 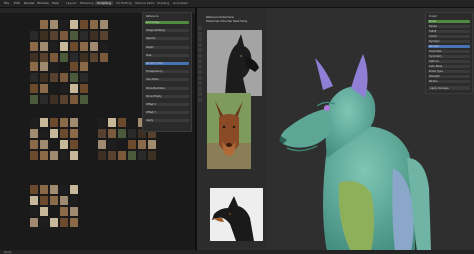 I want to click on panel-row: Falloff, so click(x=449, y=31).